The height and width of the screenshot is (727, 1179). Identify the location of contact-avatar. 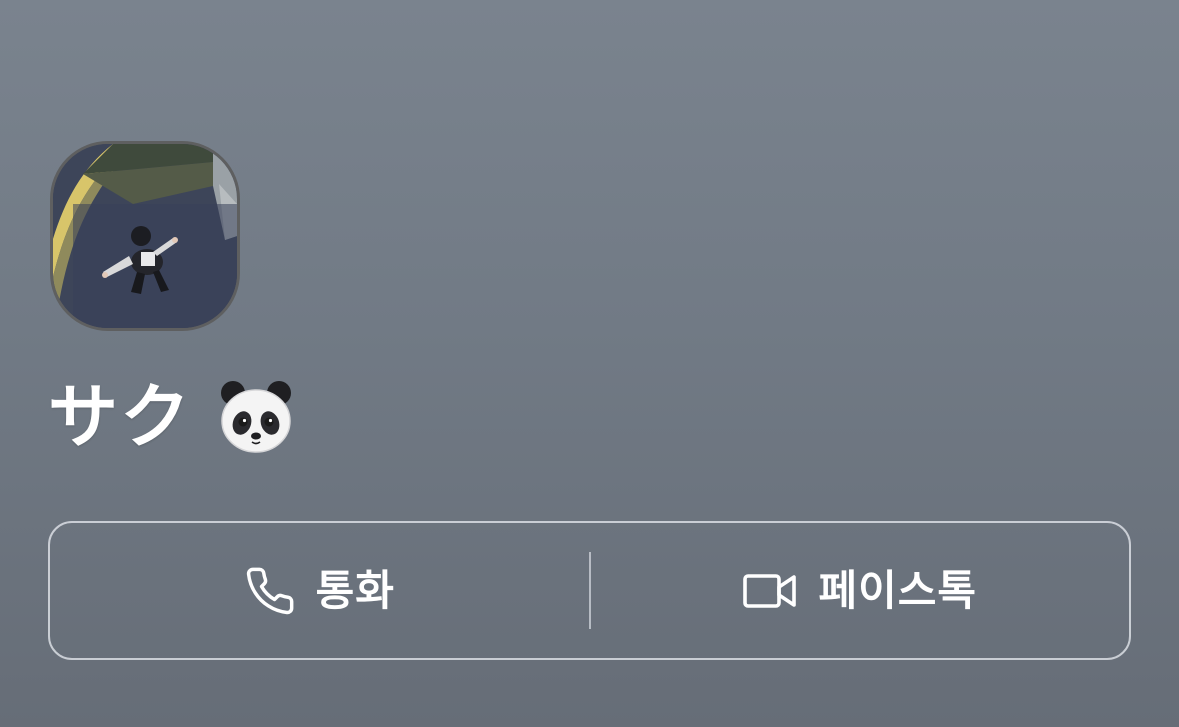
(145, 236).